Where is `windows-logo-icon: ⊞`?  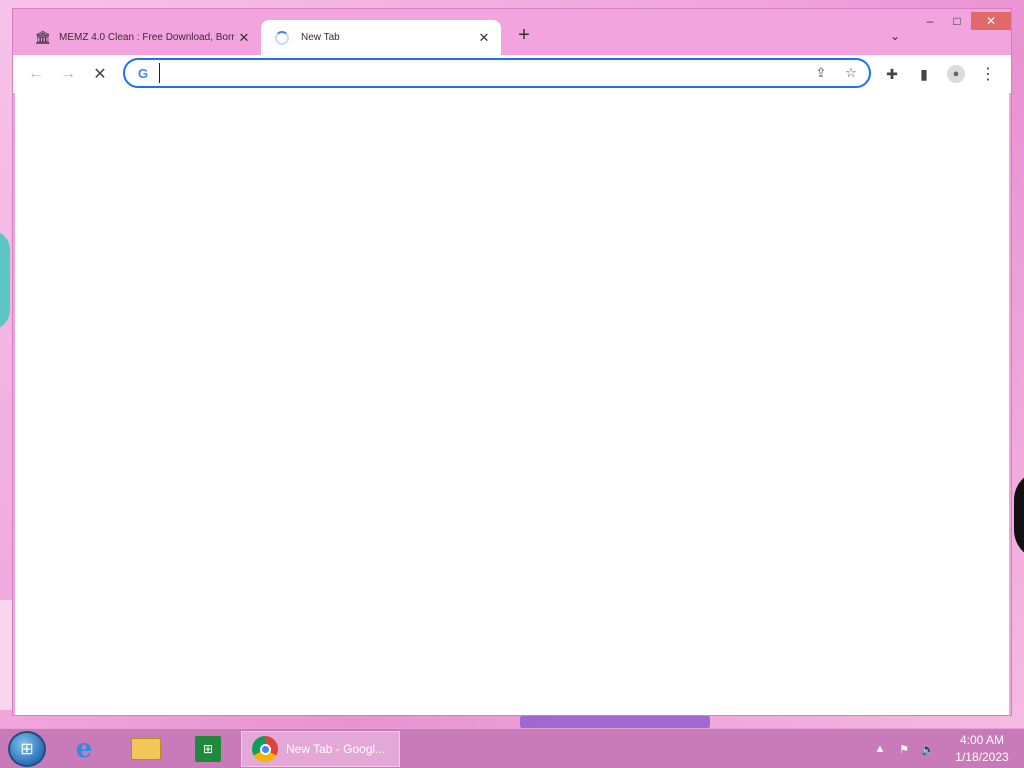
windows-logo-icon: ⊞ is located at coordinates (27, 749).